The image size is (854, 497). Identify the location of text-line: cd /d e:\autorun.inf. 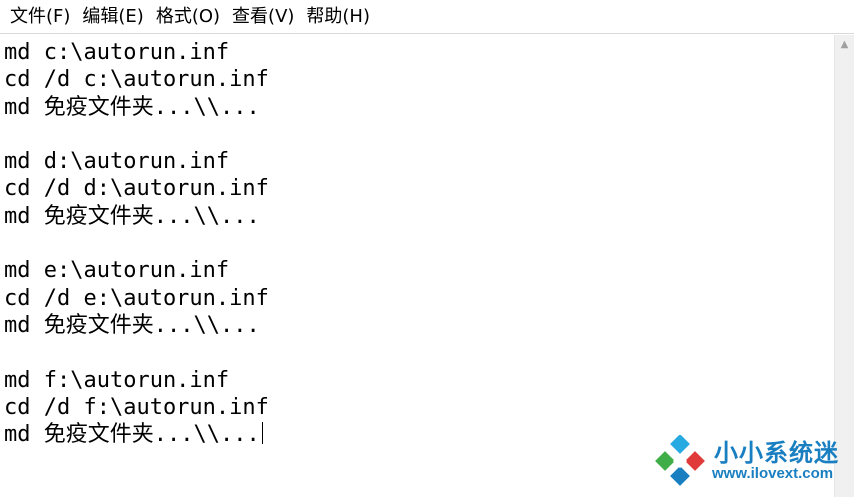
(136, 298).